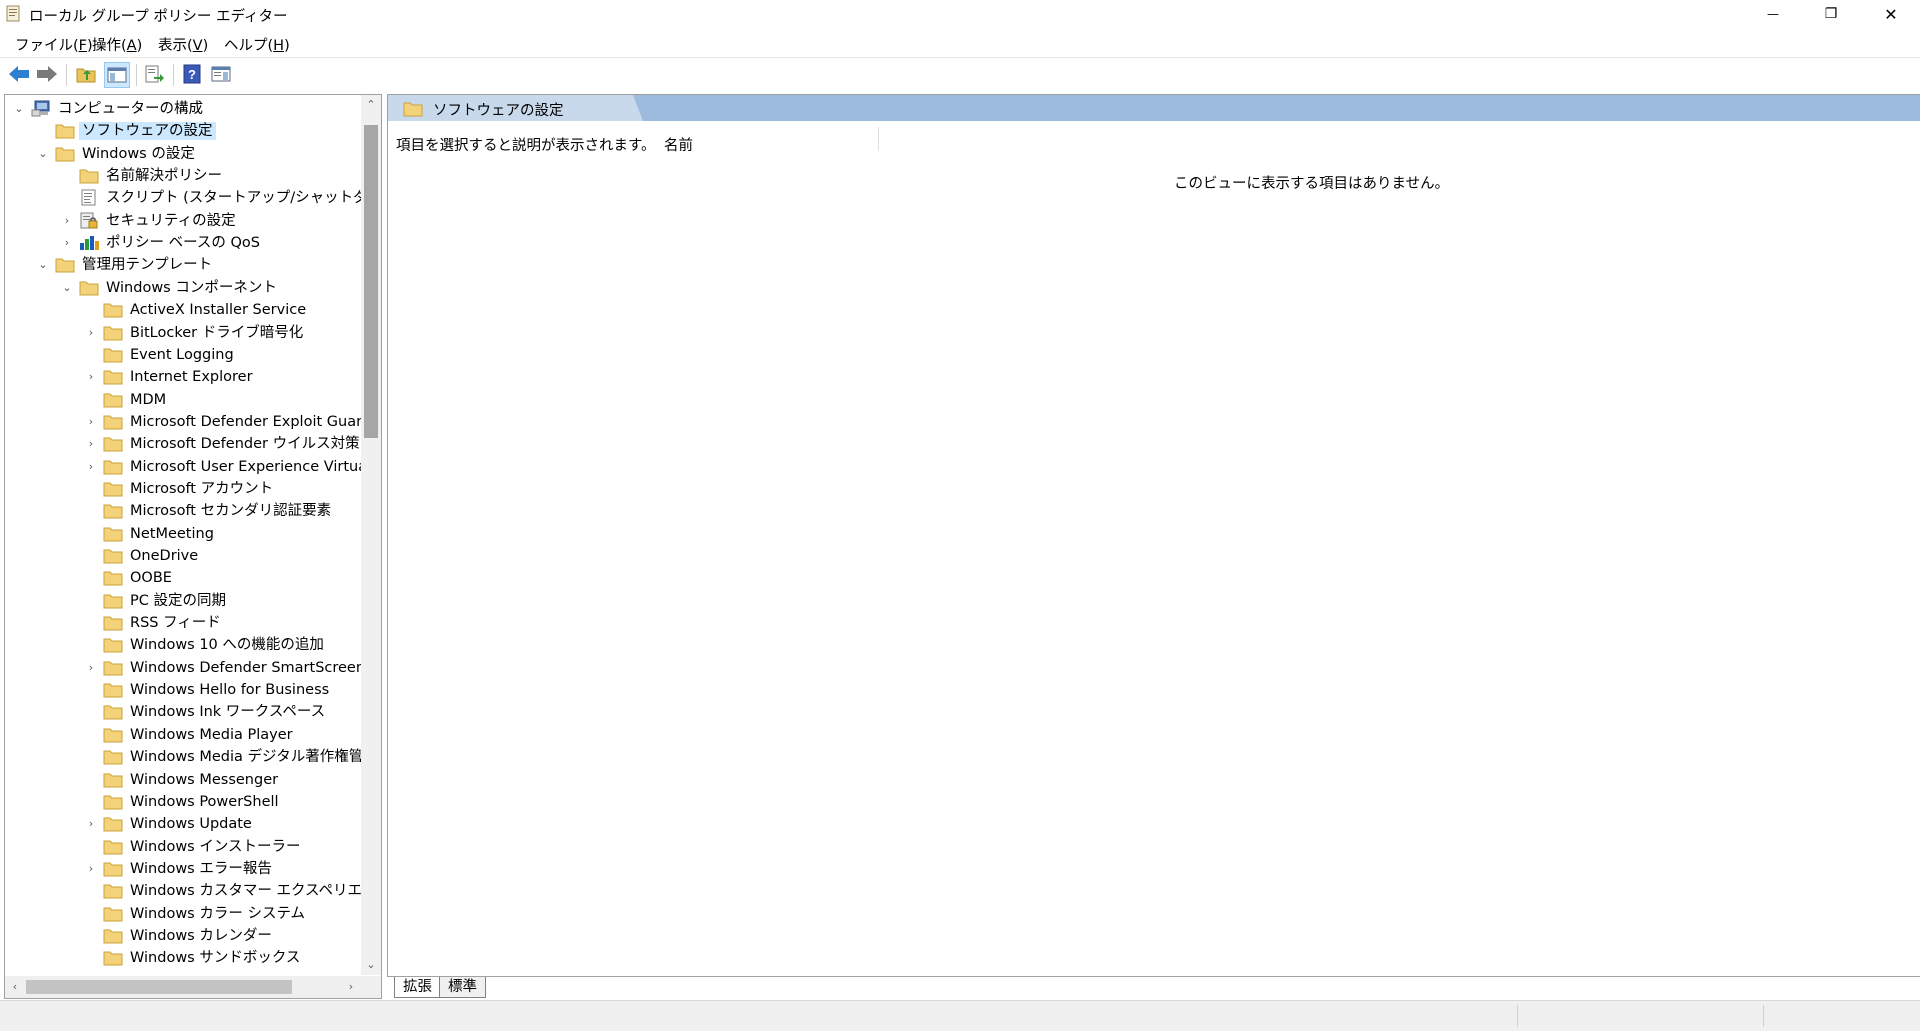 Image resolution: width=1920 pixels, height=1031 pixels. I want to click on tree-item-label: Windows Ink ワークスペース, so click(228, 712).